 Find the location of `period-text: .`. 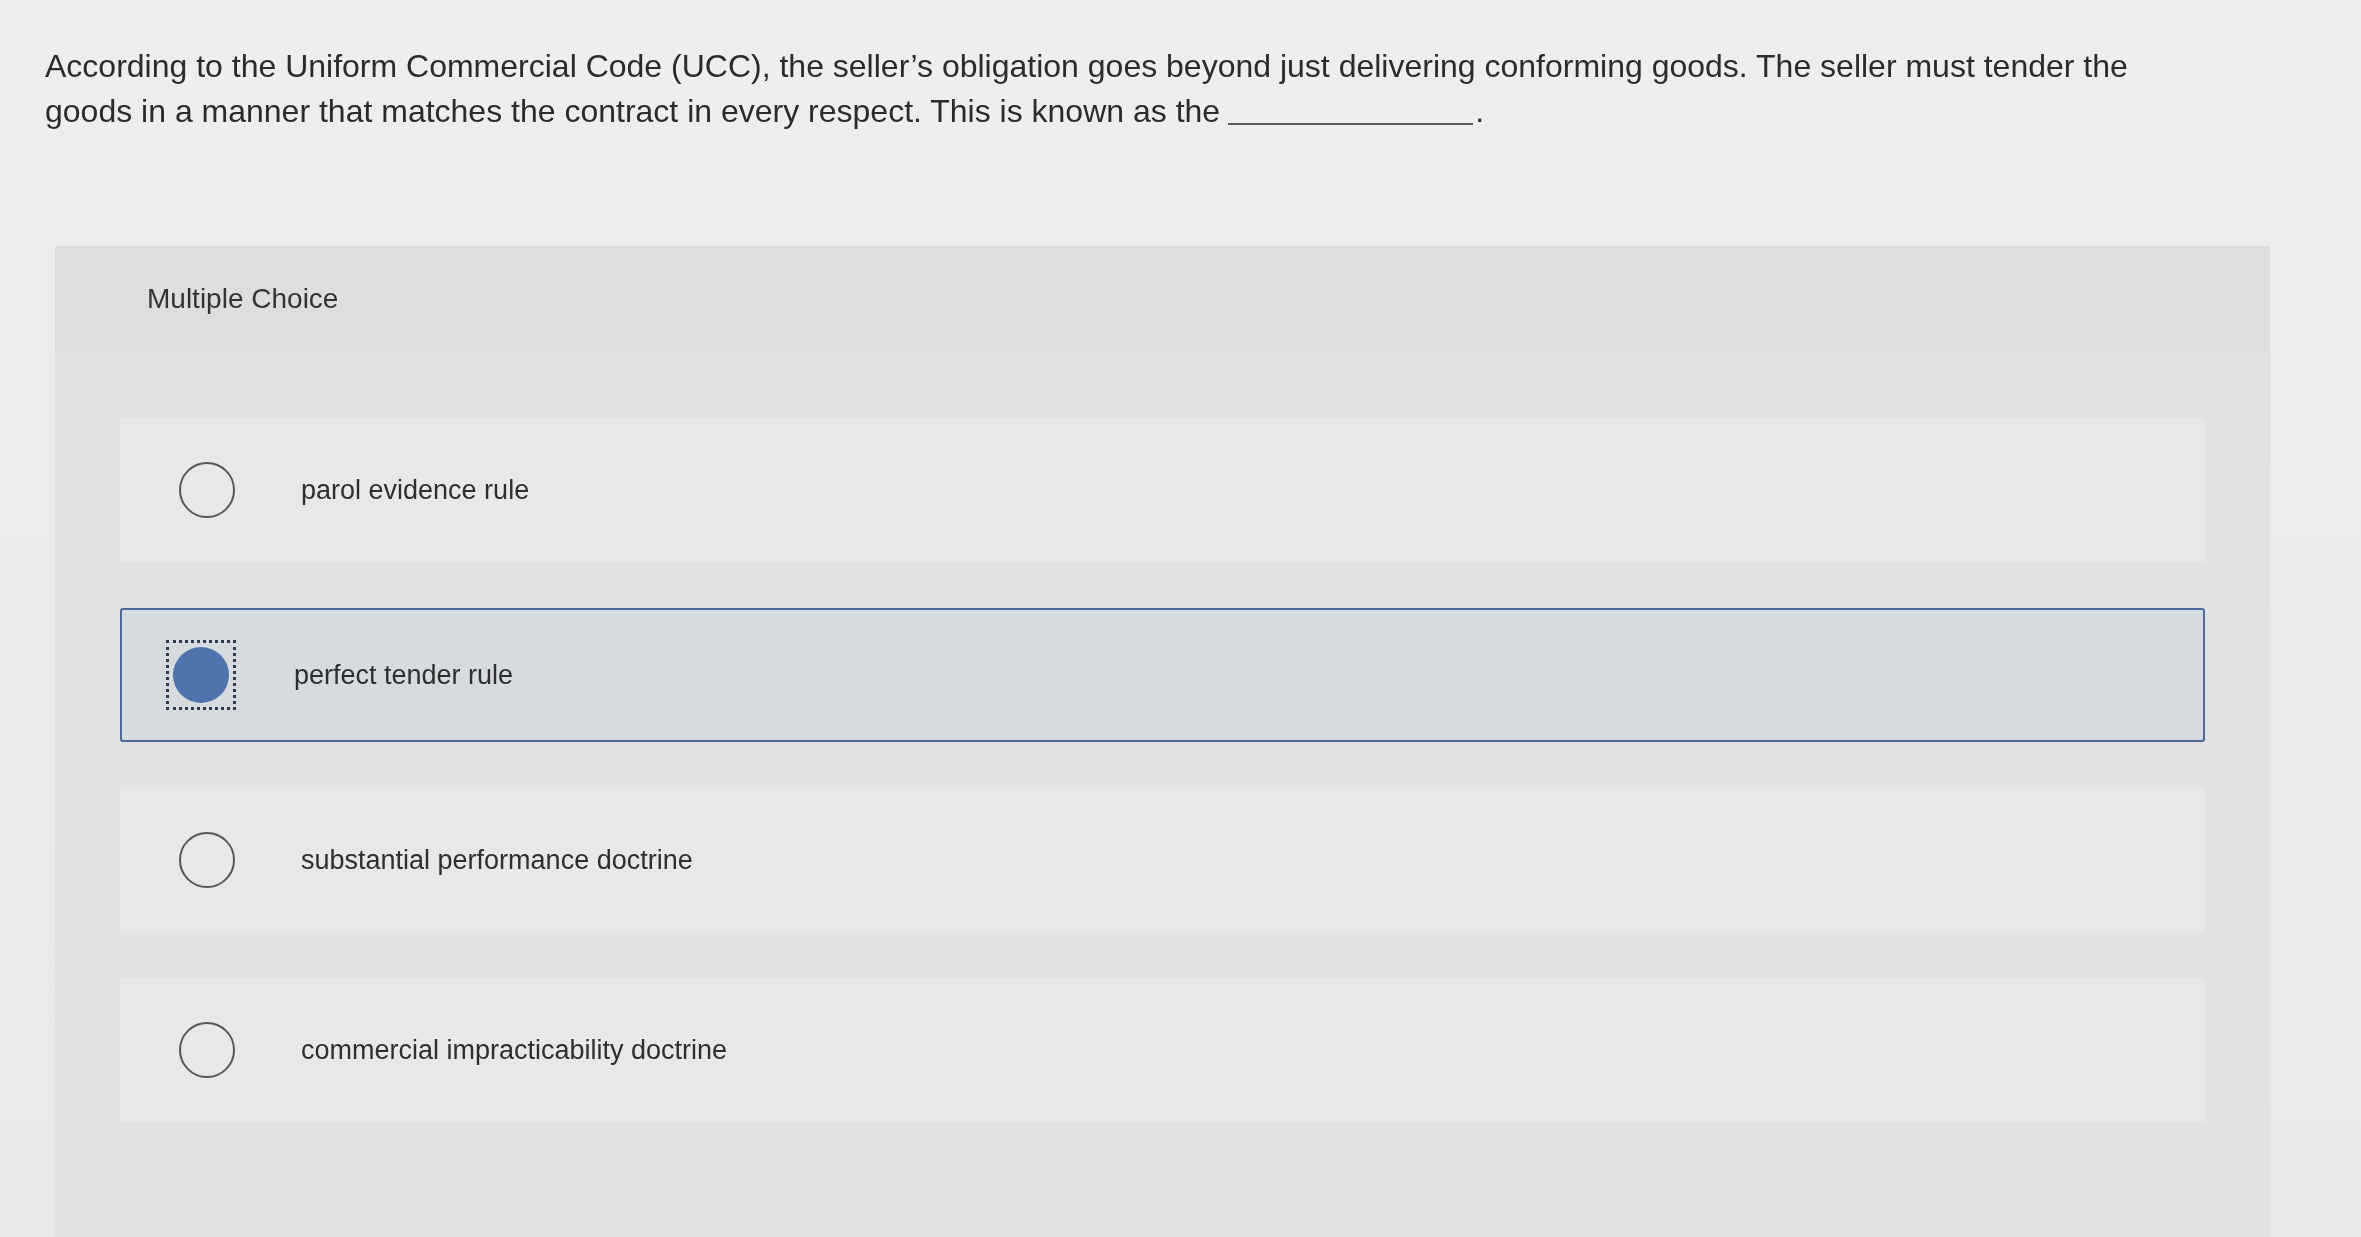

period-text: . is located at coordinates (1479, 111).